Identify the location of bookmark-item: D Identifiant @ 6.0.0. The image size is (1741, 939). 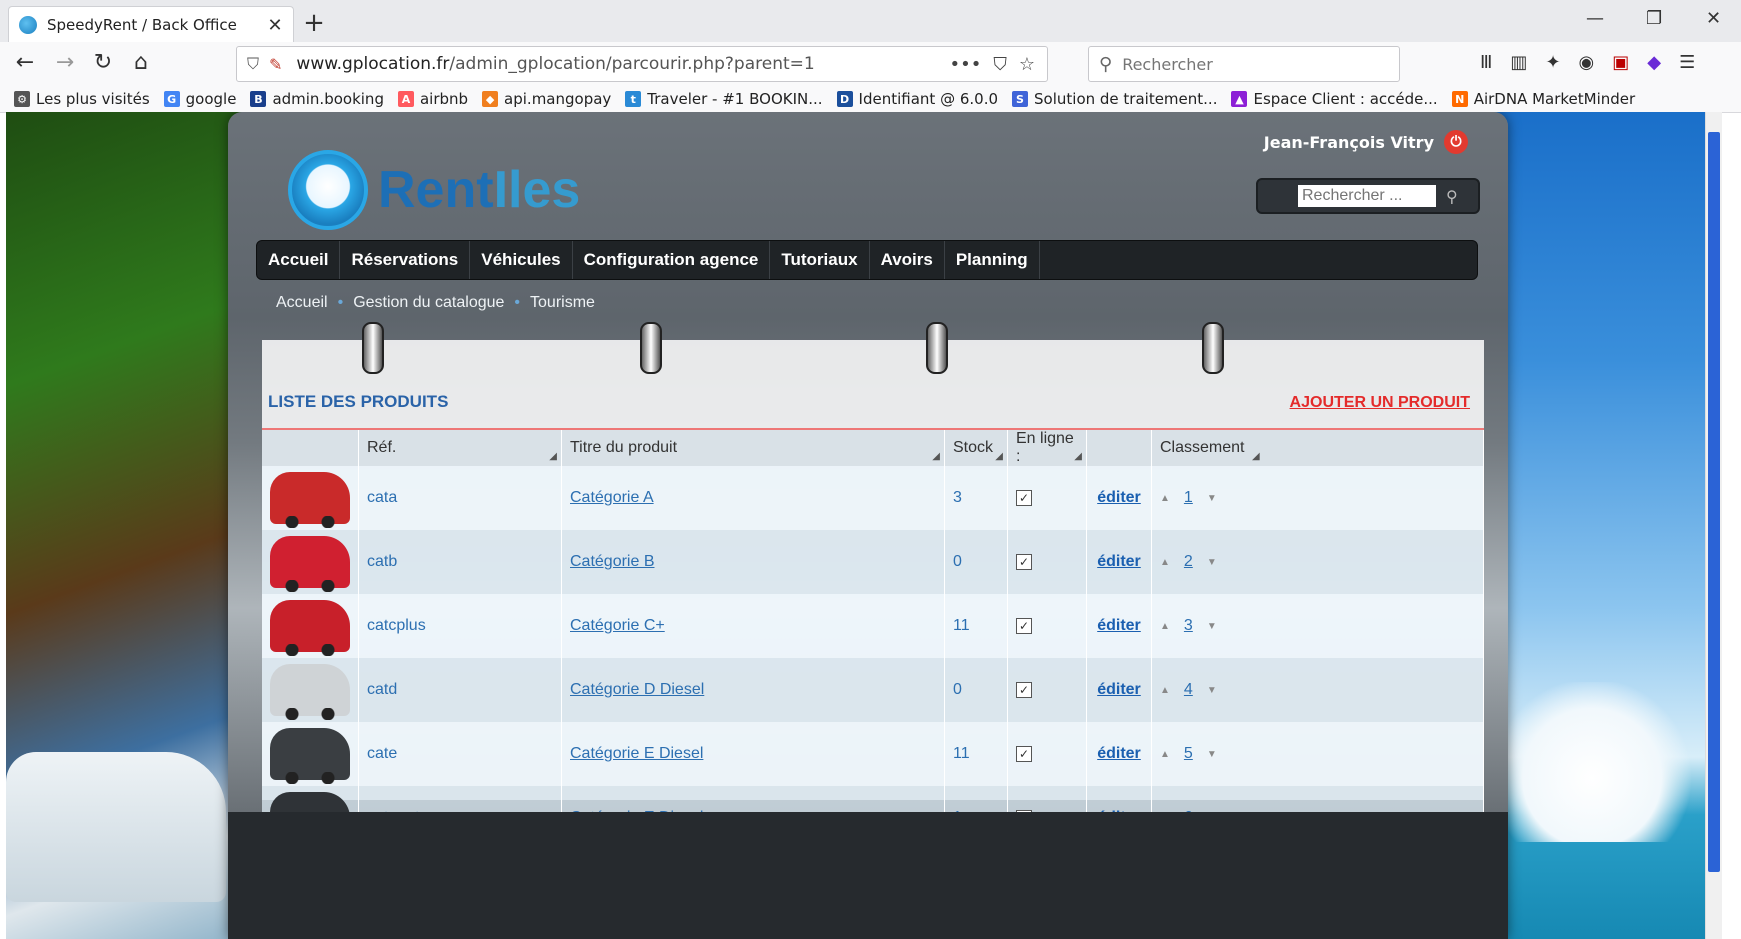
(917, 99).